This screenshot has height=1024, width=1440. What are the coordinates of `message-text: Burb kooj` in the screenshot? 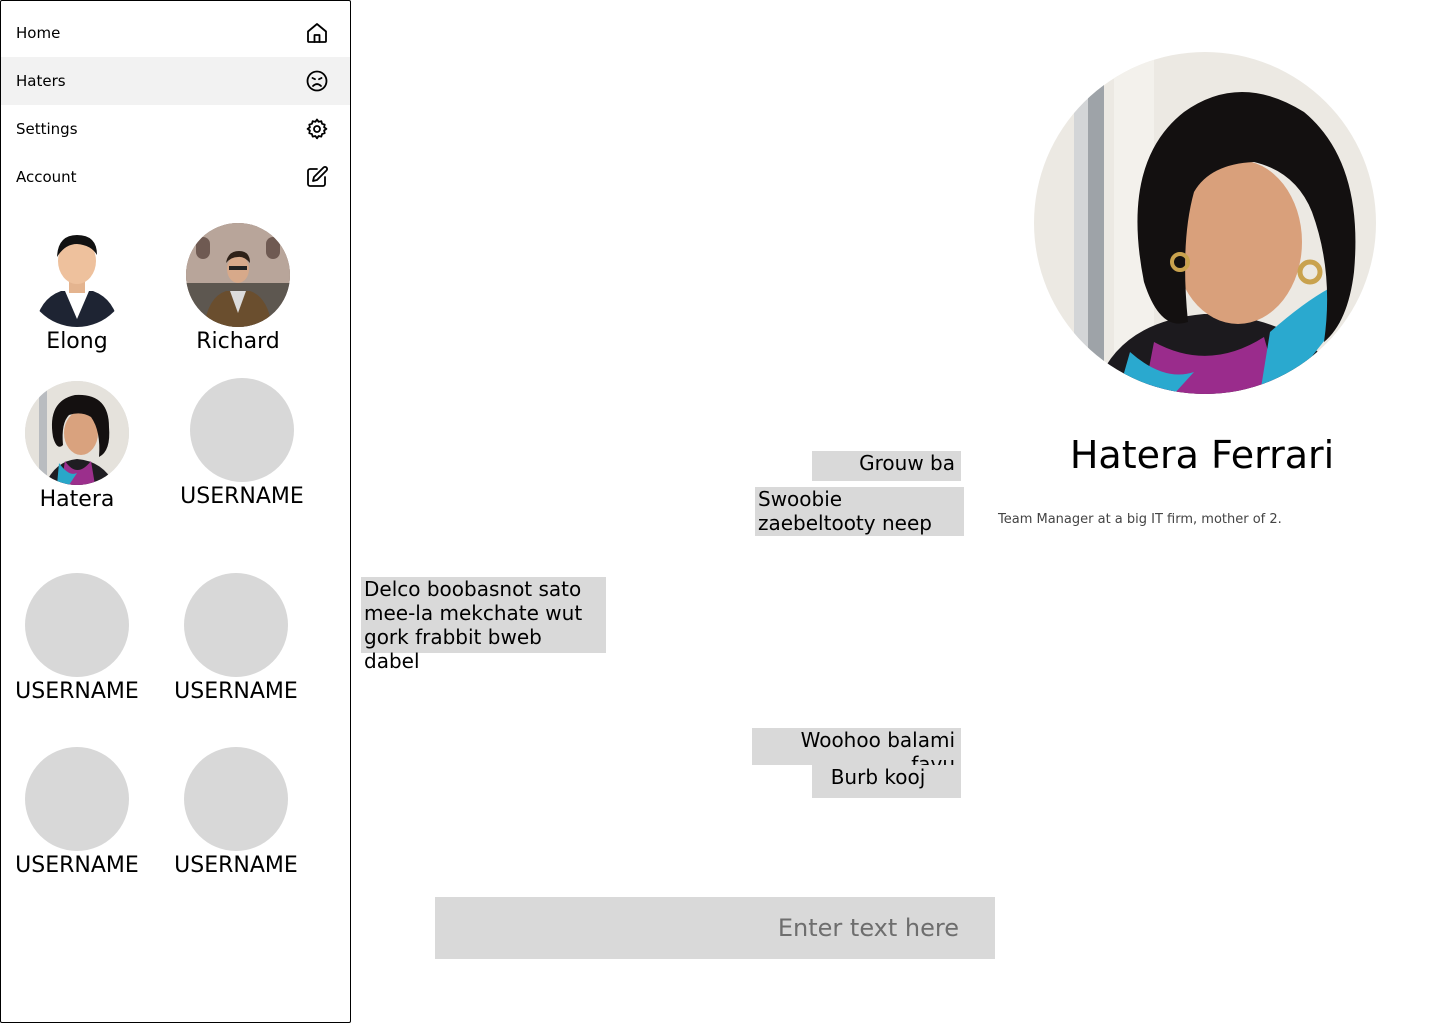 It's located at (878, 777).